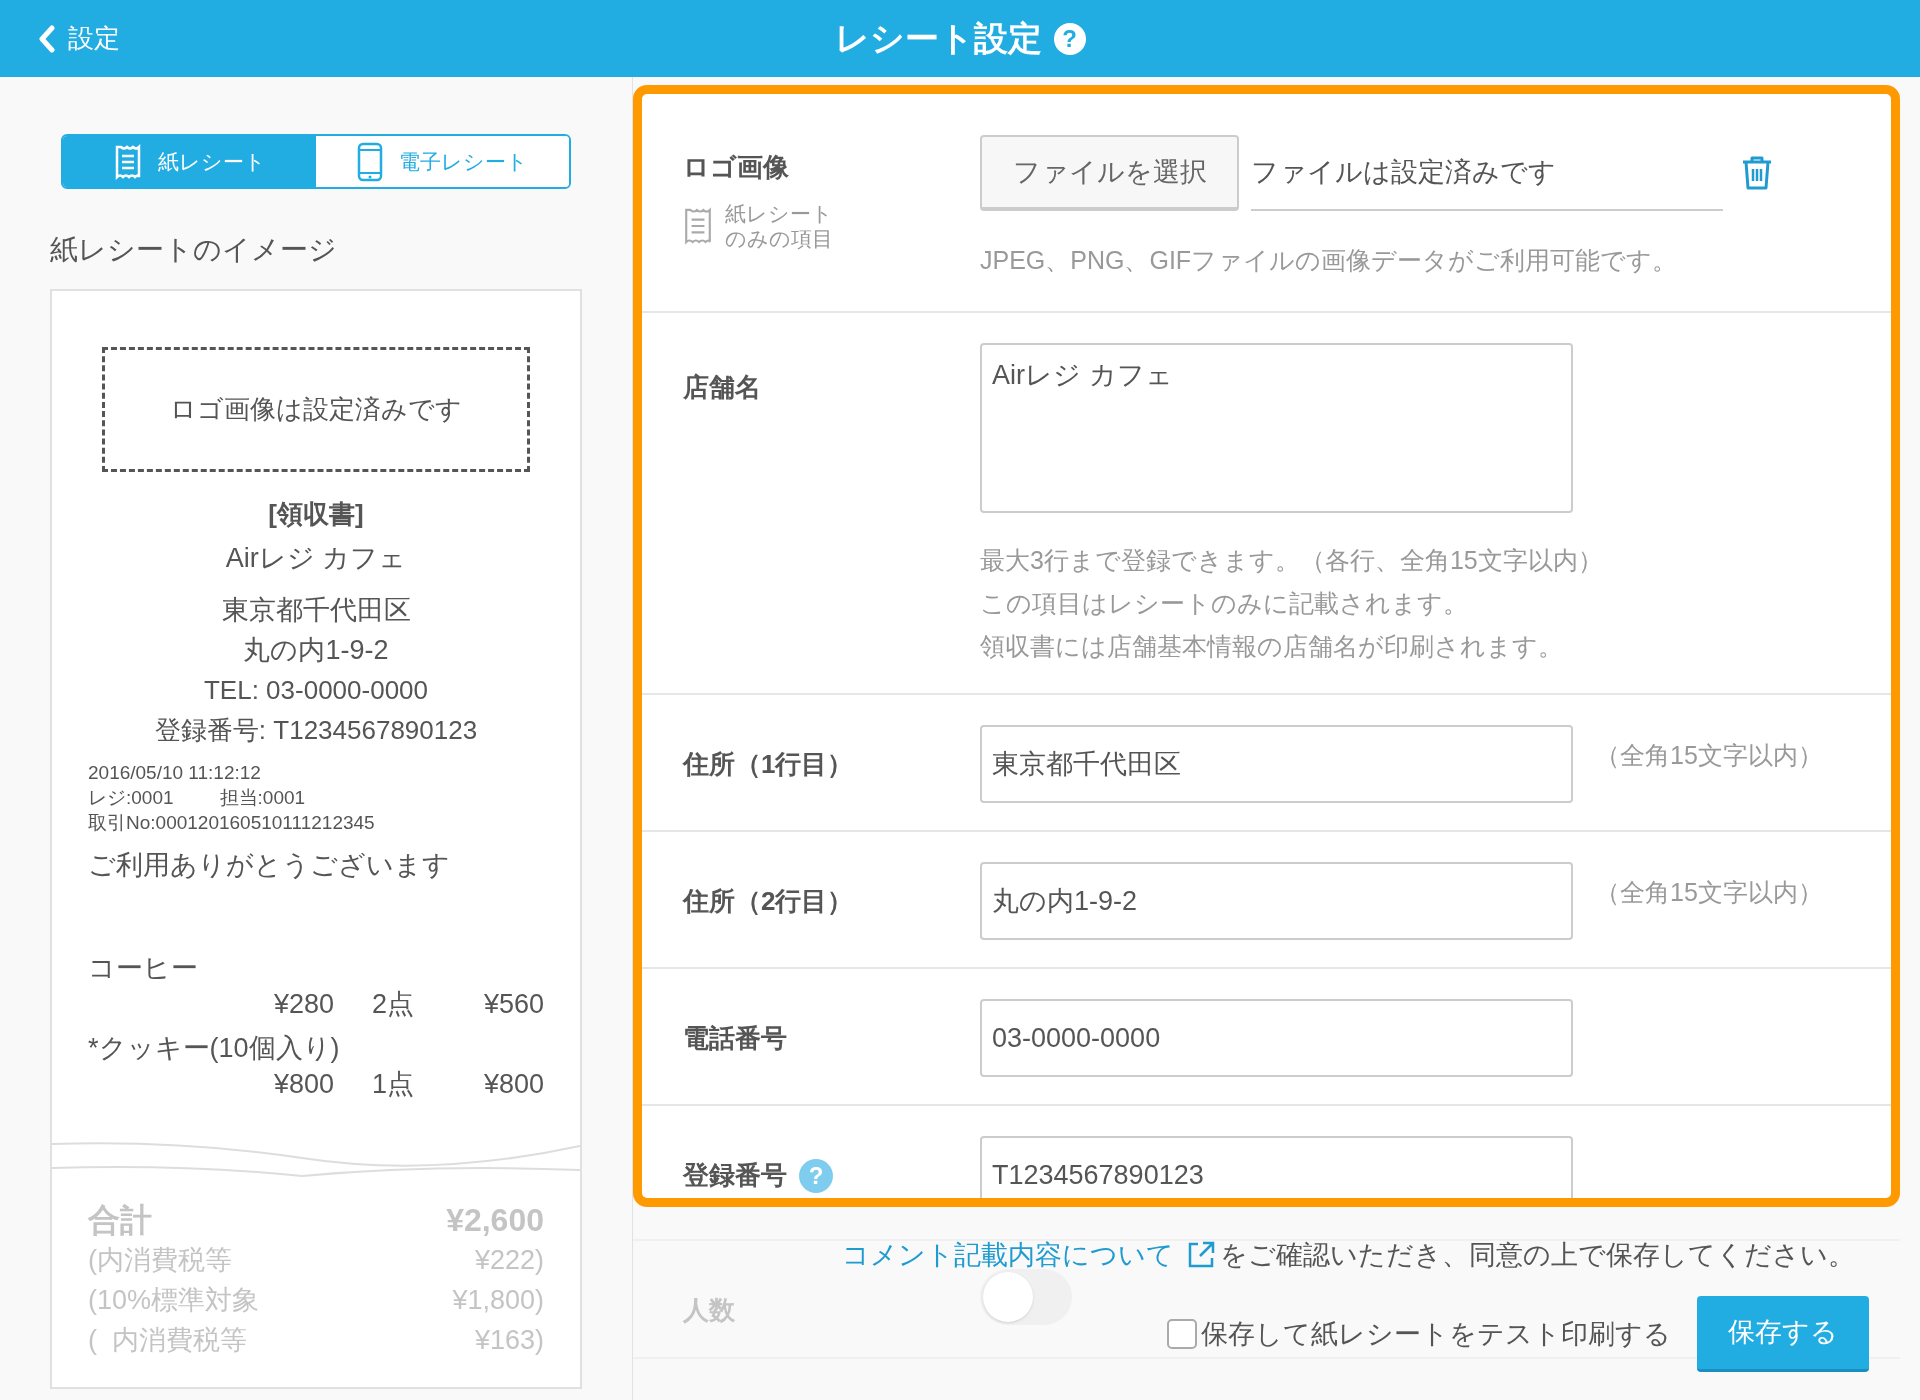 The image size is (1920, 1400). What do you see at coordinates (768, 901) in the screenshot?
I see `field-label: 住所（2行目）` at bounding box center [768, 901].